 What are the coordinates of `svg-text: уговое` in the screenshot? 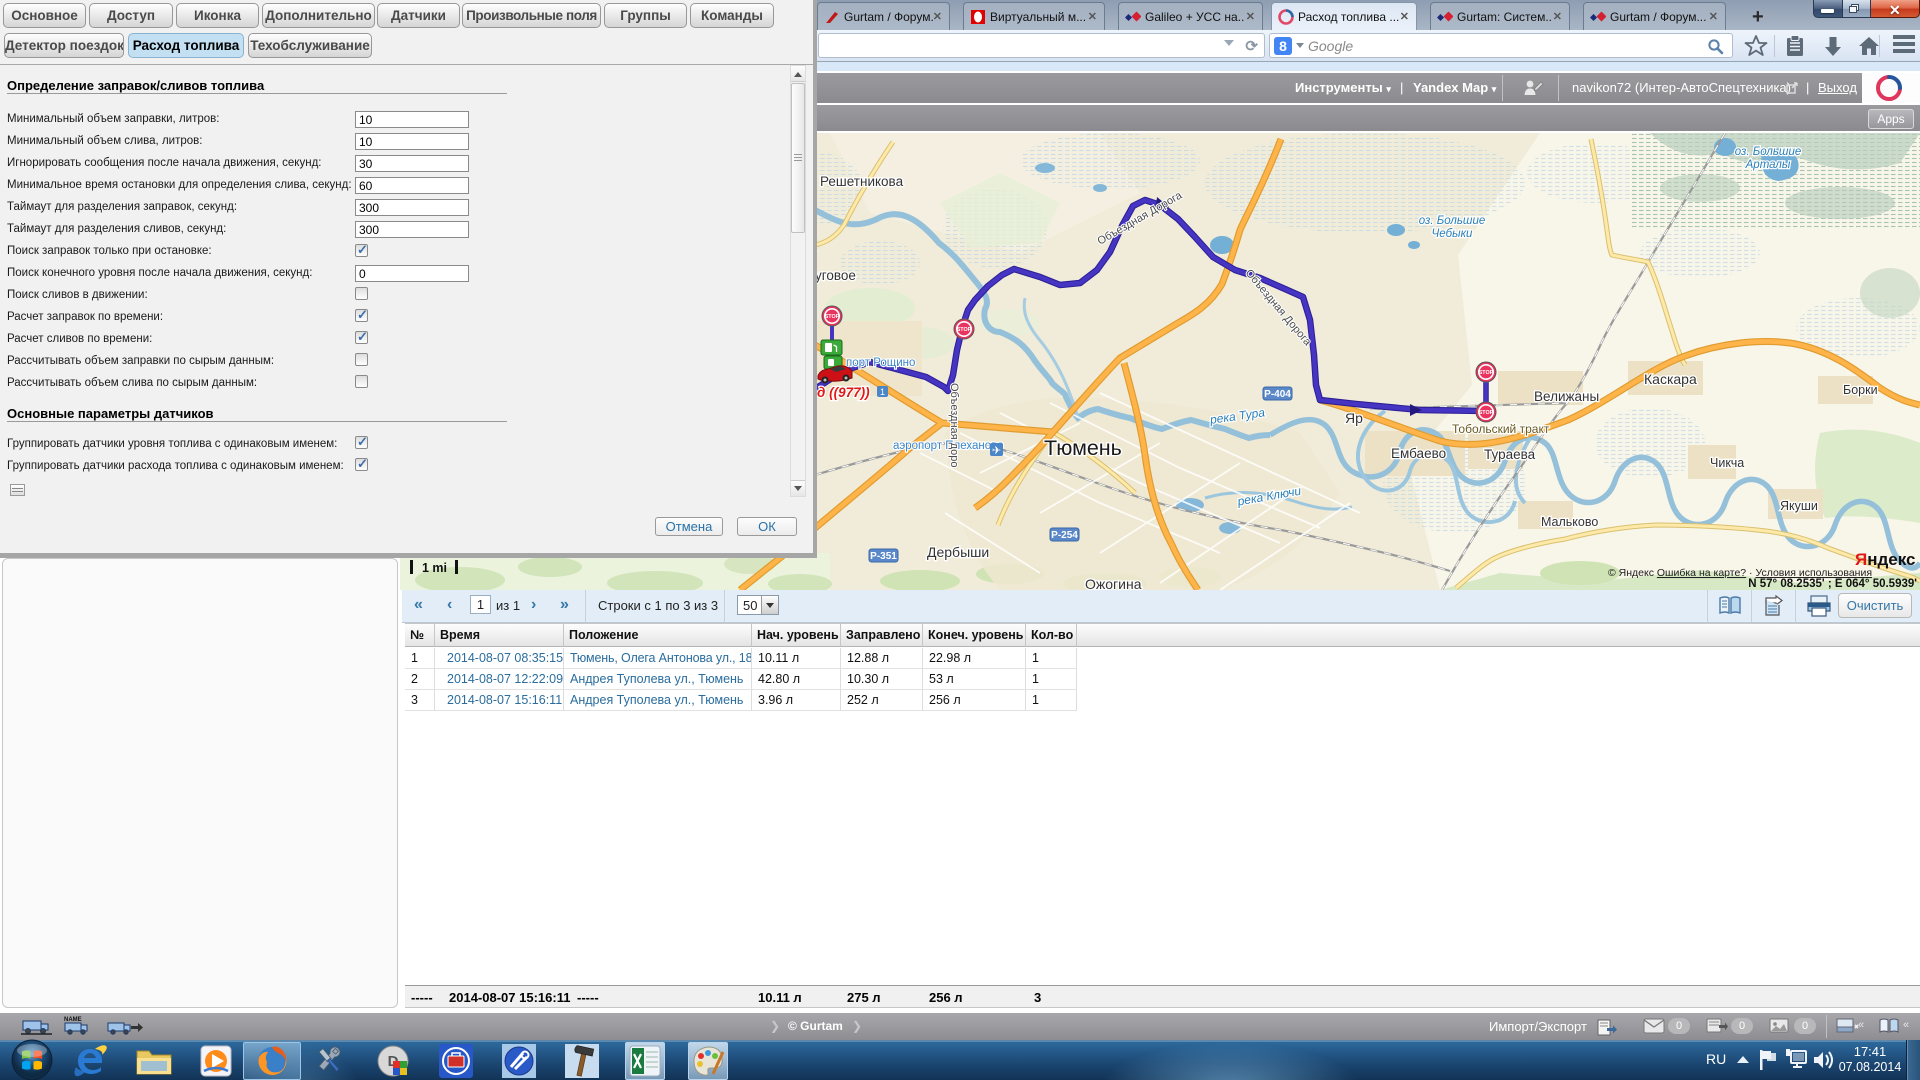 It's located at (835, 275).